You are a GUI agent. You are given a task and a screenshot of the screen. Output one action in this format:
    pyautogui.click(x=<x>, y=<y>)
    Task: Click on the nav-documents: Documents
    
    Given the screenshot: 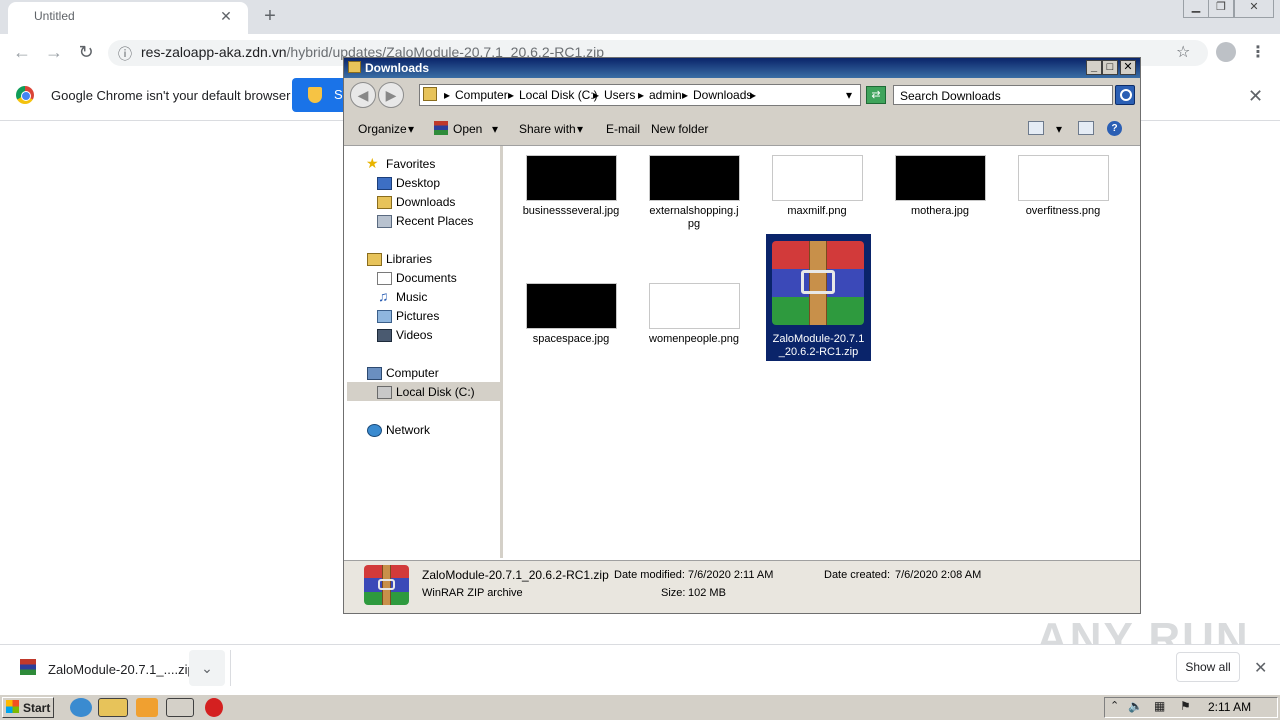 What is the action you would take?
    pyautogui.click(x=426, y=278)
    